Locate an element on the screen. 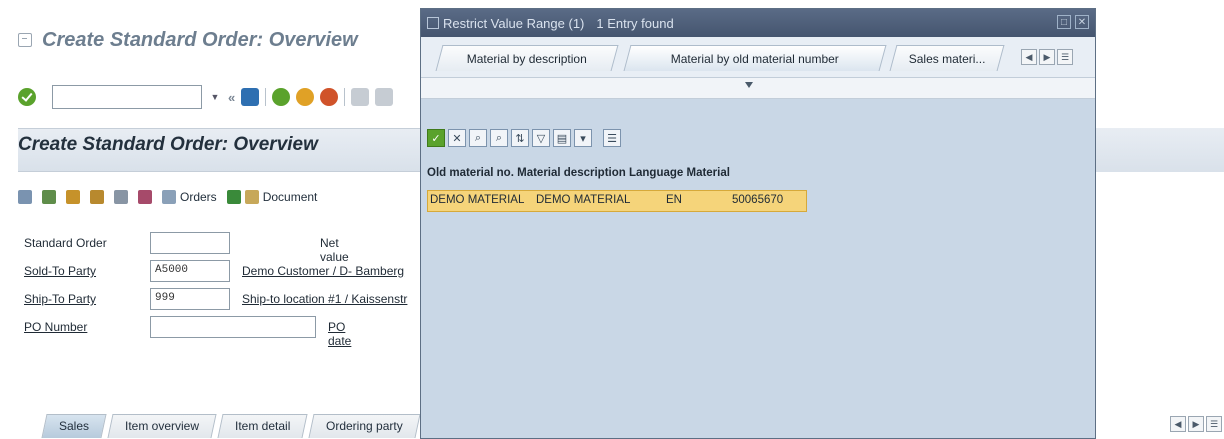  dialog-title: Restrict Value Range (1) is located at coordinates (514, 23).